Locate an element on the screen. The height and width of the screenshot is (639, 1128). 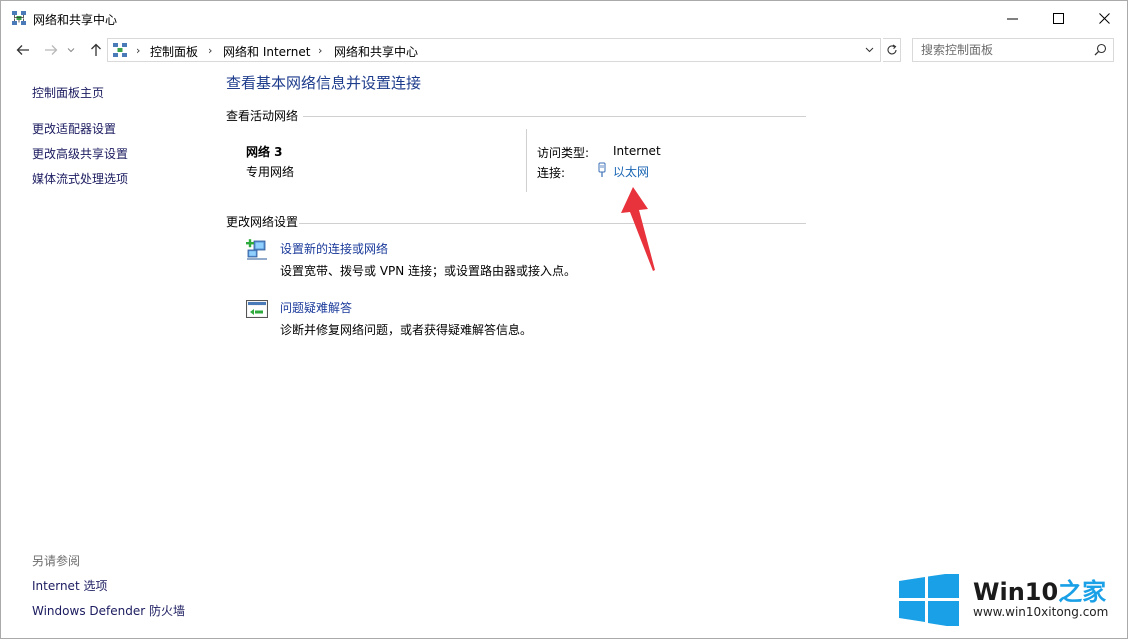
control-panel-icon is located at coordinates (120, 50).